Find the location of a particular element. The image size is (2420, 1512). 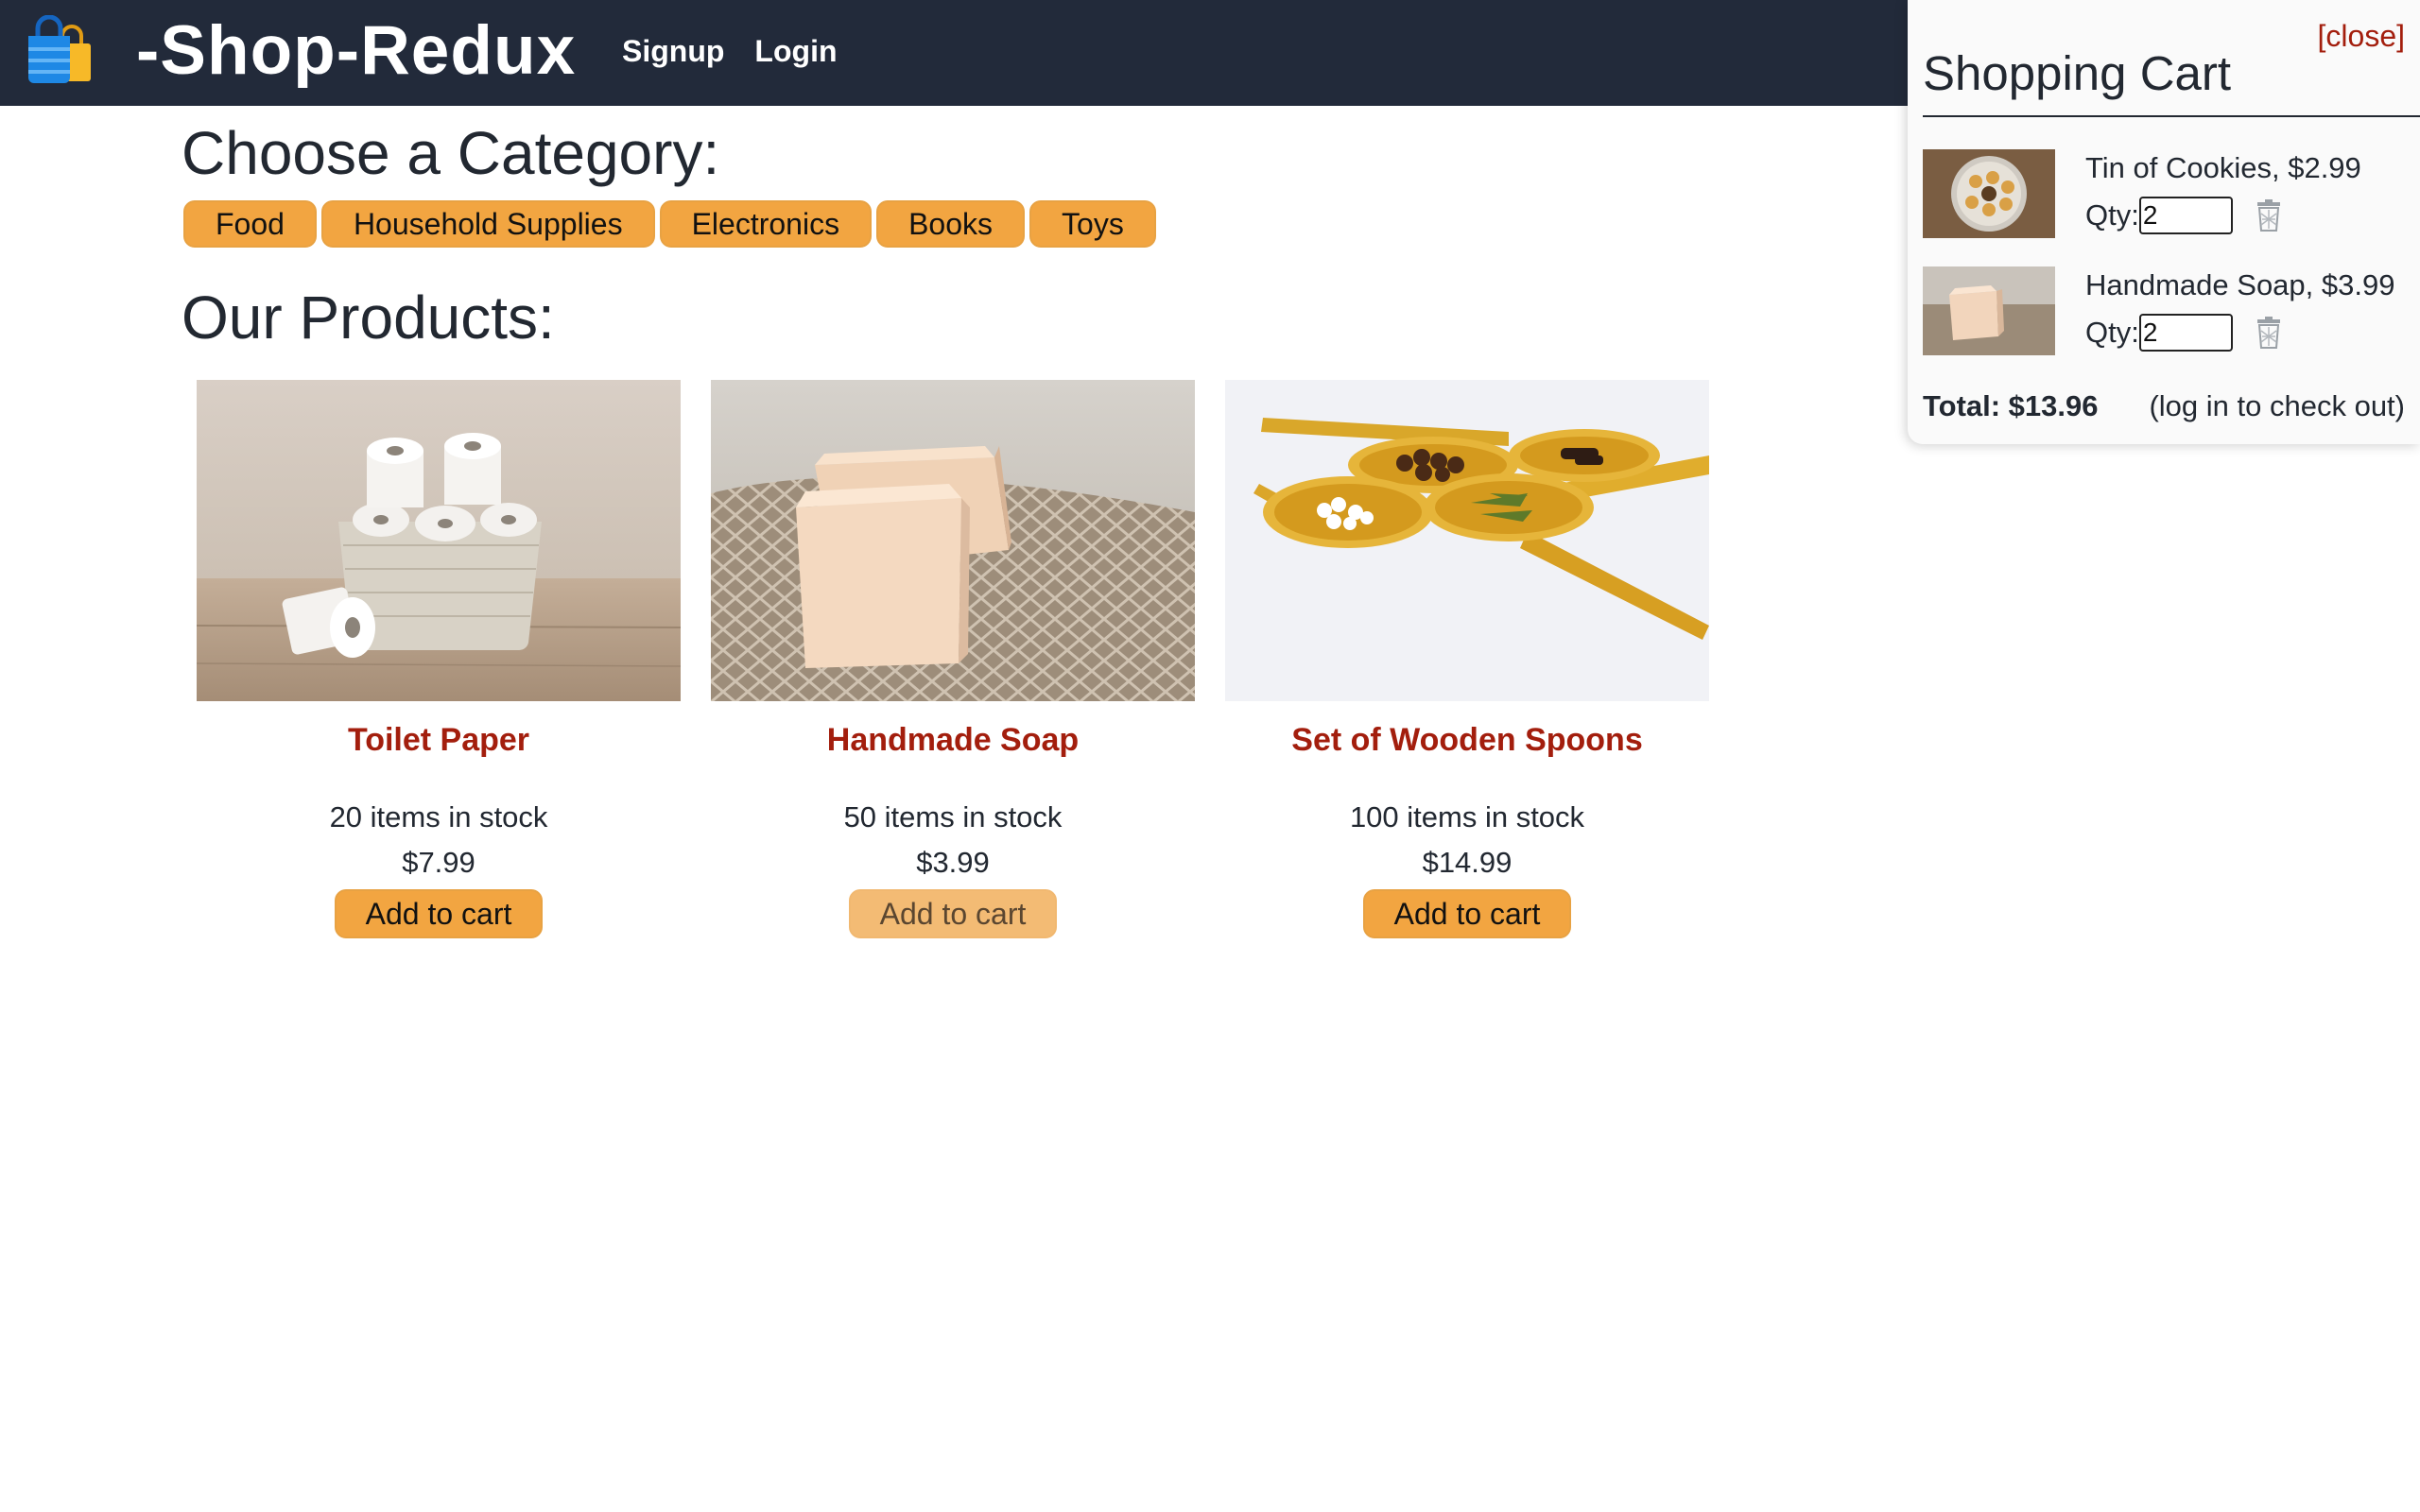

cart-item: Handmade Soap, $3.99 Qty: is located at coordinates (2171, 311).